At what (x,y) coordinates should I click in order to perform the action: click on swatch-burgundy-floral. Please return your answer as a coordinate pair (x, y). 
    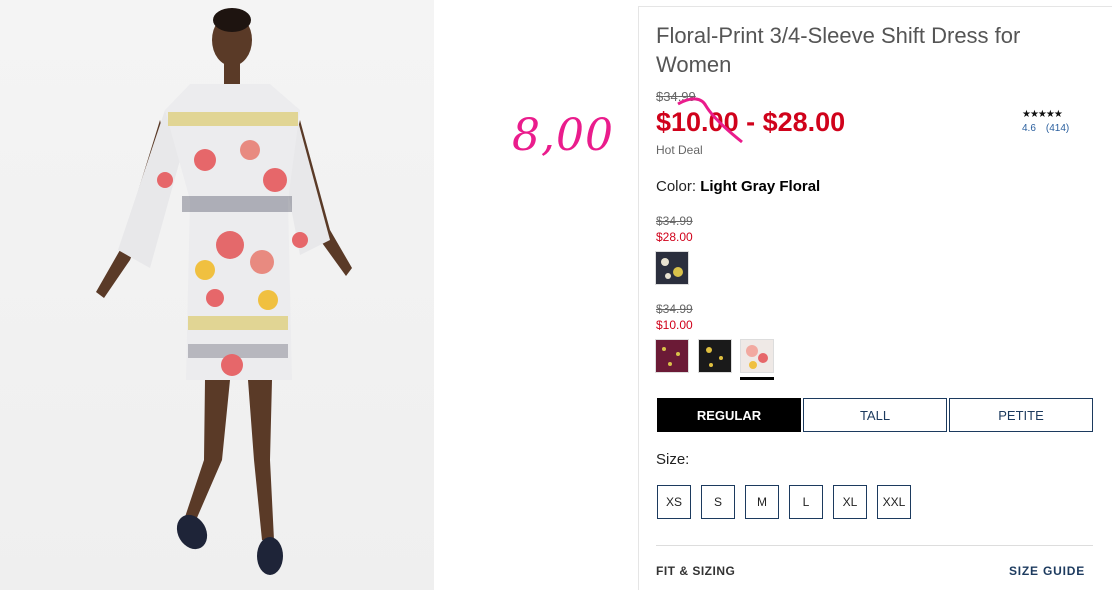
    Looking at the image, I should click on (672, 356).